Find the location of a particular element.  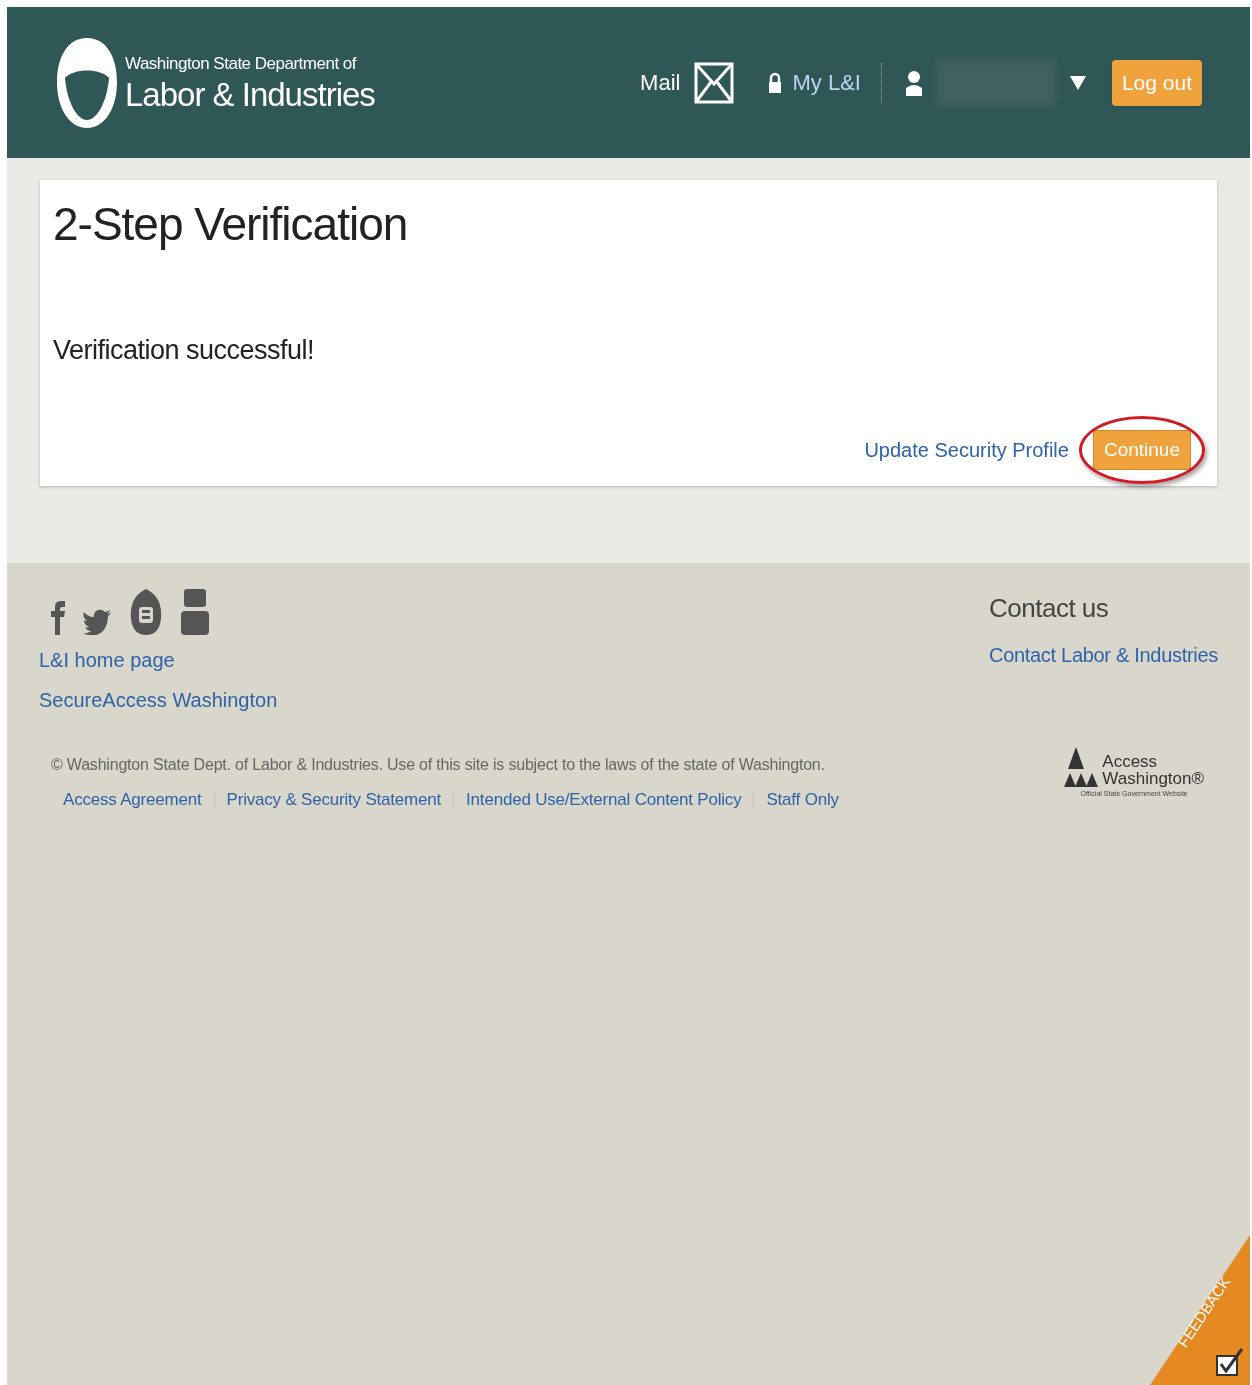

blog-icon is located at coordinates (146, 612).